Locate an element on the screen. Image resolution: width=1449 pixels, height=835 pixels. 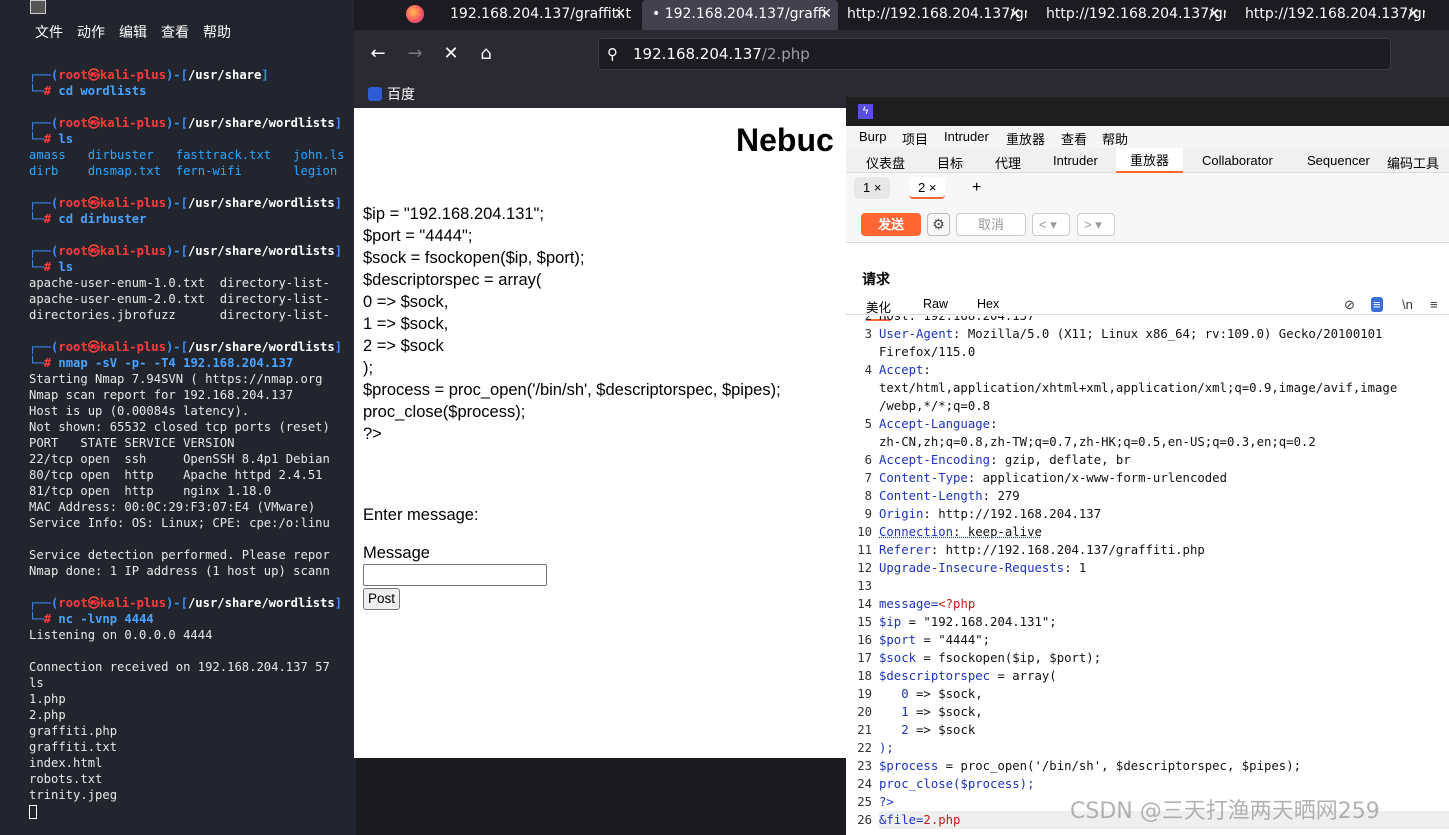
burp-menu-repeater: 重放器 is located at coordinates (1025, 138).